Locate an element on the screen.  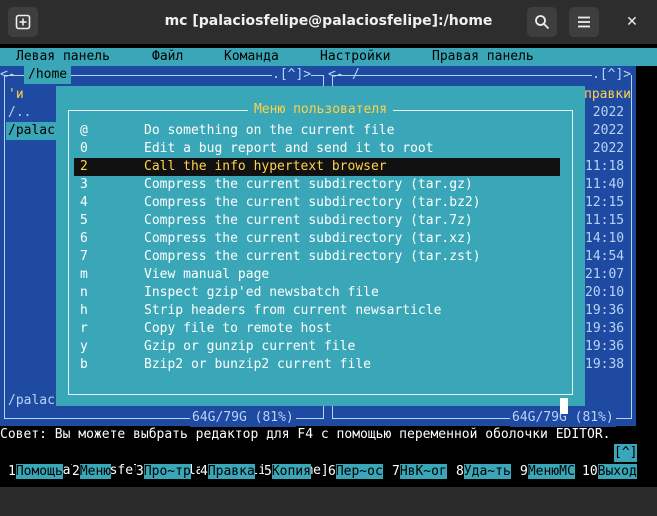
fkey-6: 6Пер~ос is located at coordinates (355, 472).